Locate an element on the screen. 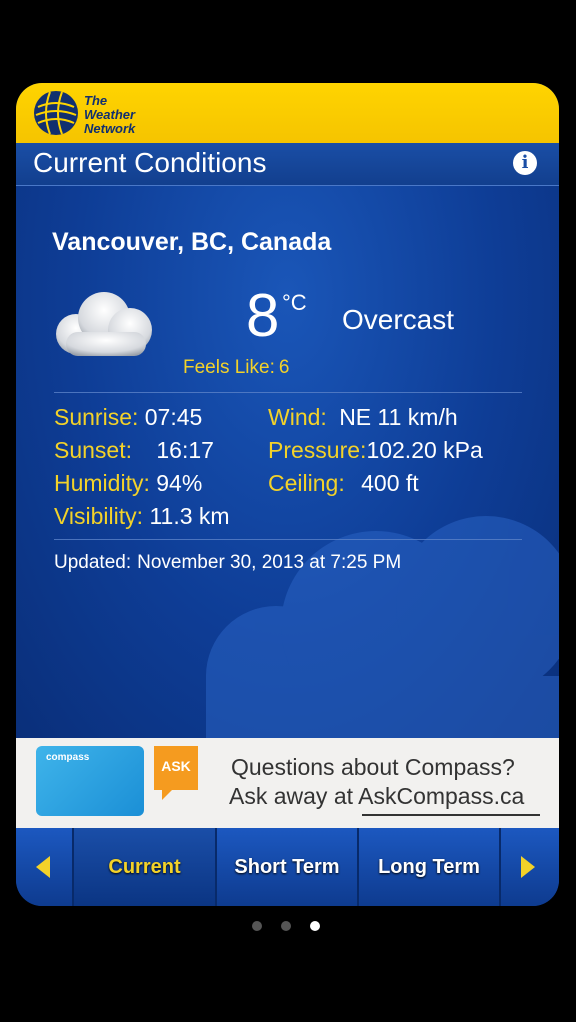  temperature-value: 8 is located at coordinates (263, 315).